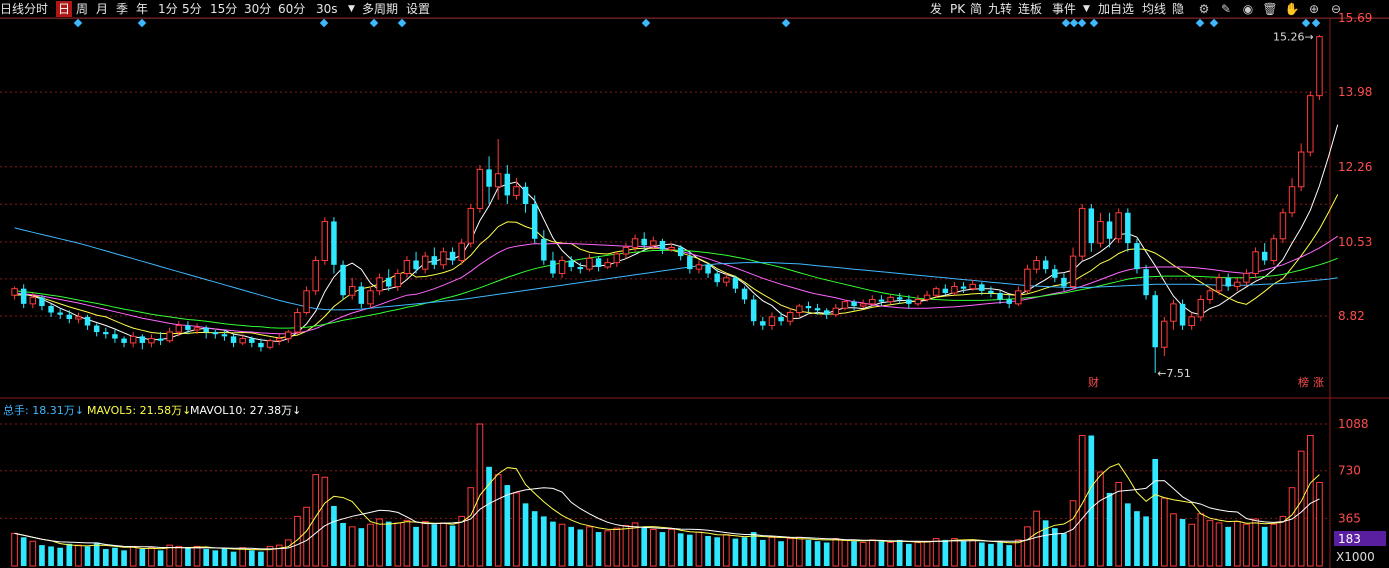  What do you see at coordinates (139, 410) in the screenshot?
I see `mavol5-label: MAVOL5: 21.58万↓` at bounding box center [139, 410].